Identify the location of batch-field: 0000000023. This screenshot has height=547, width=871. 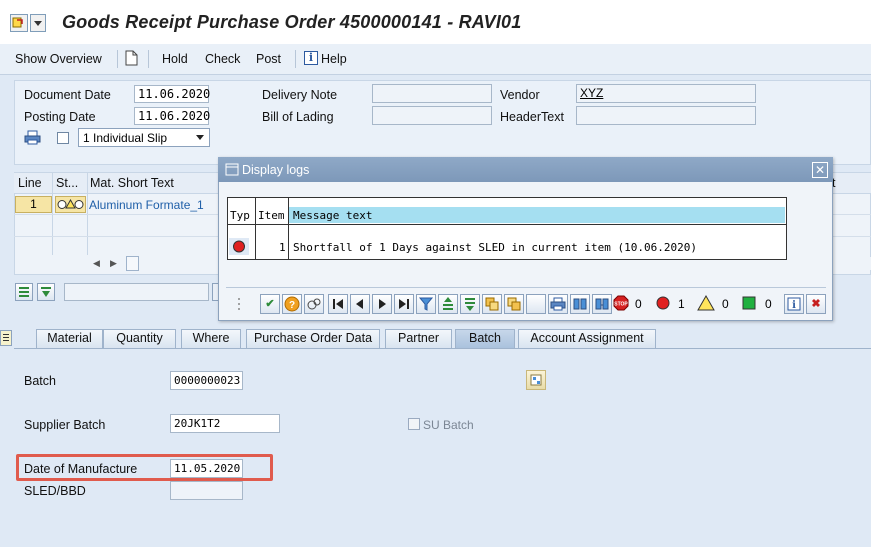
(206, 380).